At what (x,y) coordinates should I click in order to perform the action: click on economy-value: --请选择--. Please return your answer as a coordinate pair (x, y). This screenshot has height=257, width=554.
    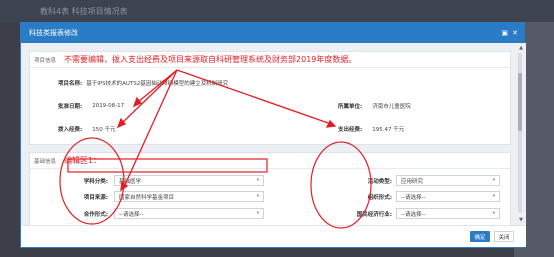
    Looking at the image, I should click on (413, 214).